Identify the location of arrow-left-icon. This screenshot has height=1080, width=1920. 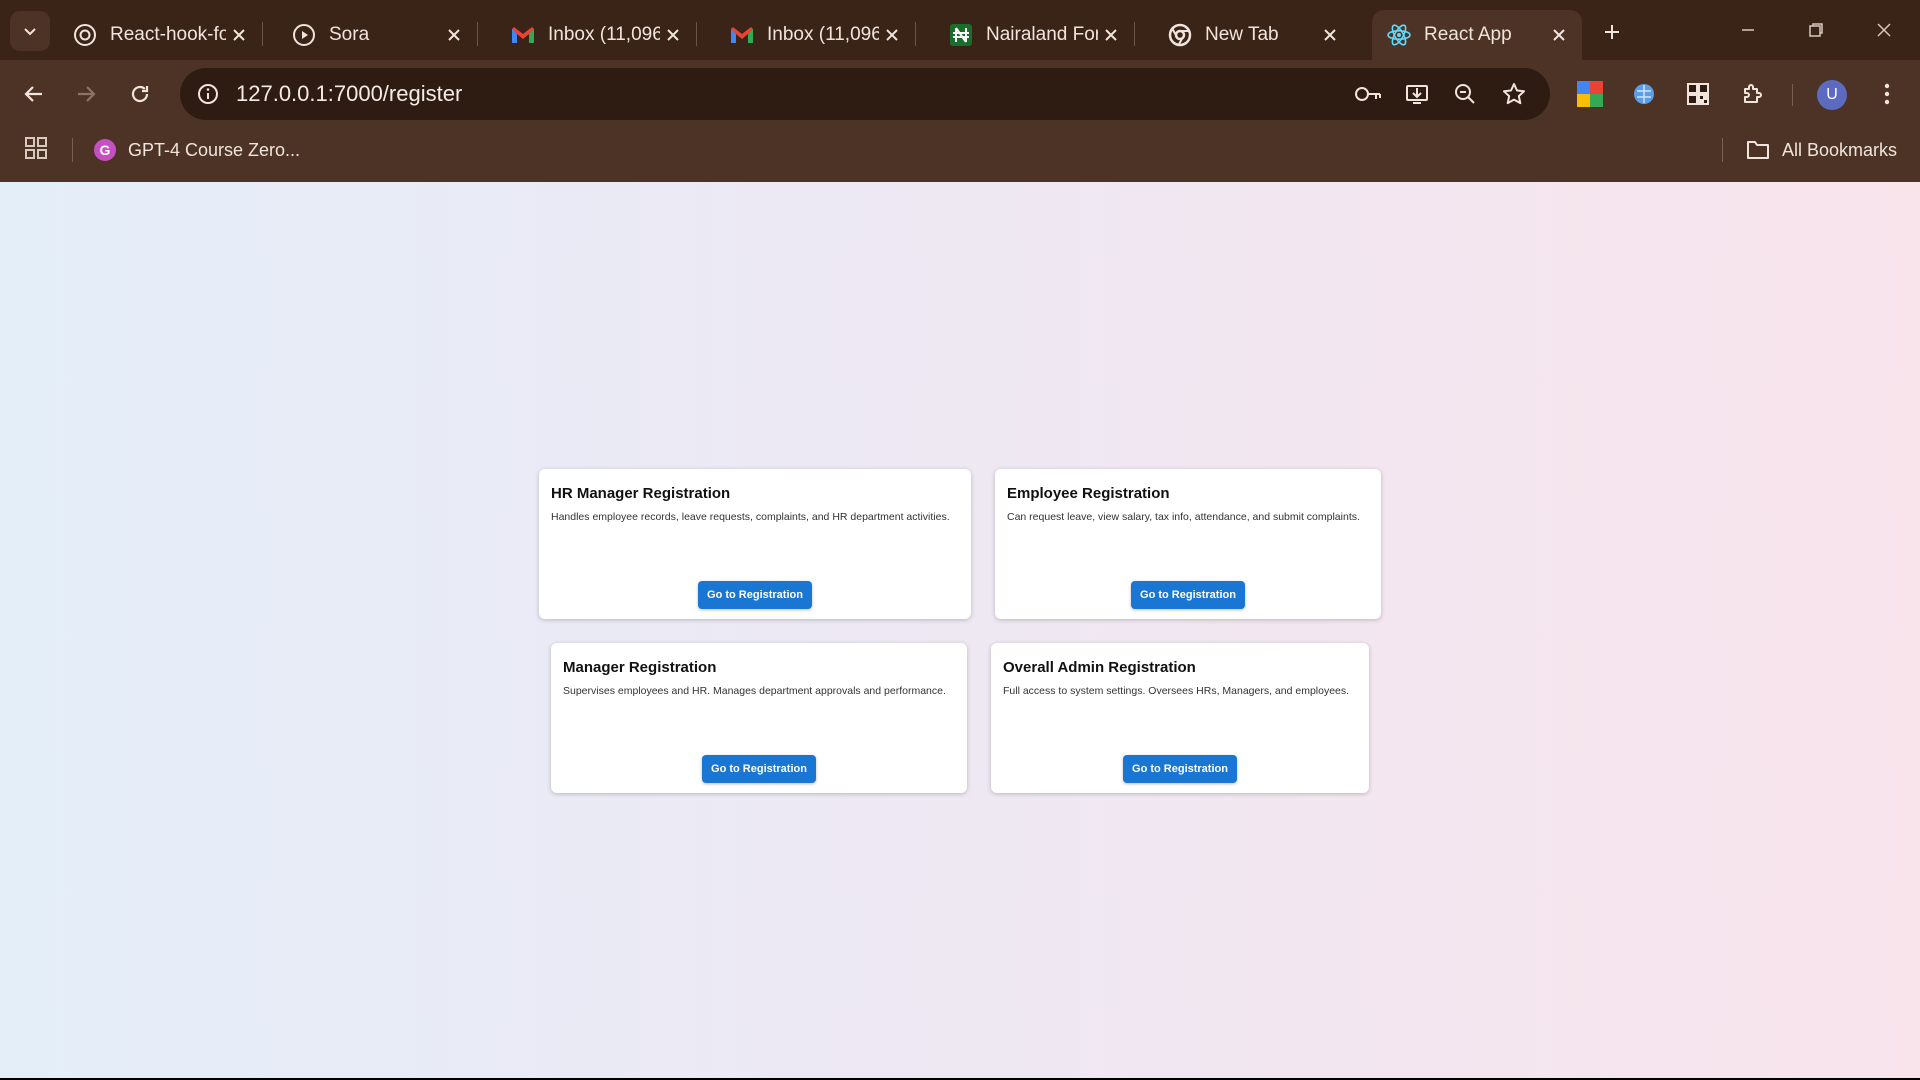
(33, 94).